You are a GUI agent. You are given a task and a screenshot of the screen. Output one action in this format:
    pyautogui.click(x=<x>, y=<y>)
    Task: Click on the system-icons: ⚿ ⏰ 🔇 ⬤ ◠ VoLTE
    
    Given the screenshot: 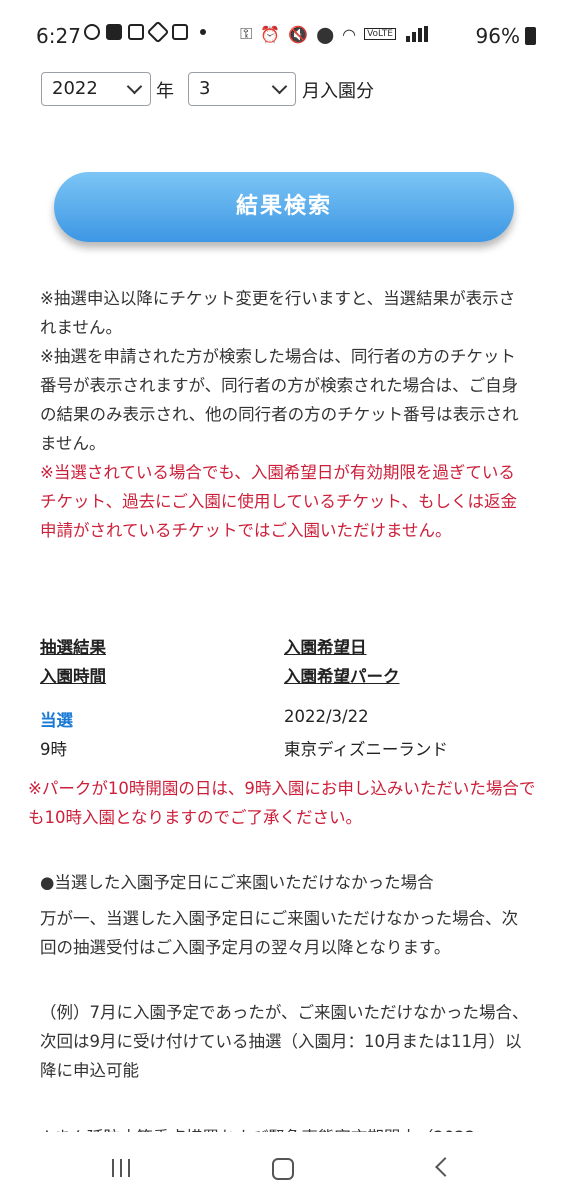 What is the action you would take?
    pyautogui.click(x=334, y=34)
    